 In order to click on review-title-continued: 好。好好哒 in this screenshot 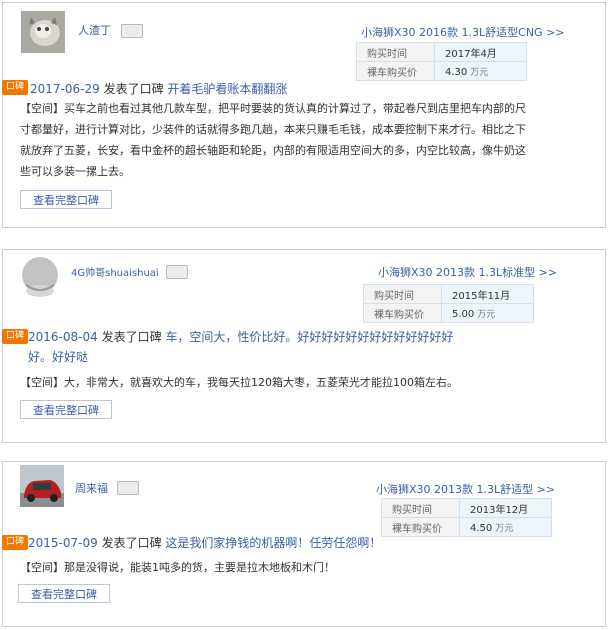, I will do `click(58, 356)`.